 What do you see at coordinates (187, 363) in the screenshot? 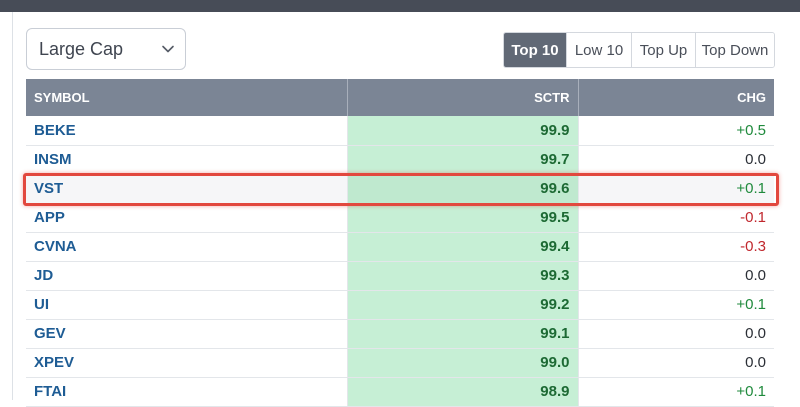
I see `symbol-link: XPEV` at bounding box center [187, 363].